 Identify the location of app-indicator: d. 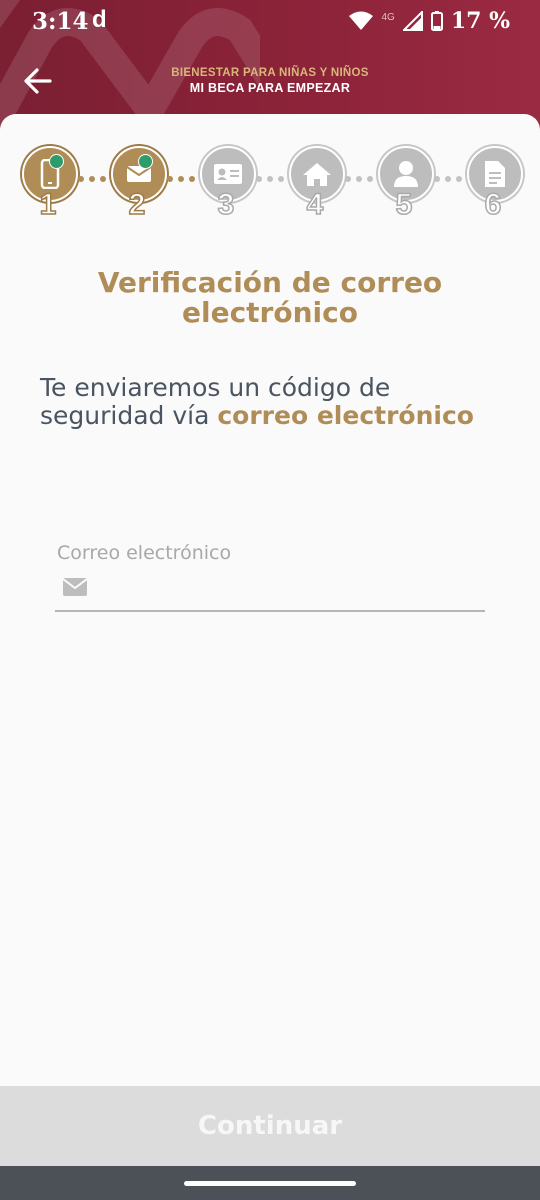
(99, 19).